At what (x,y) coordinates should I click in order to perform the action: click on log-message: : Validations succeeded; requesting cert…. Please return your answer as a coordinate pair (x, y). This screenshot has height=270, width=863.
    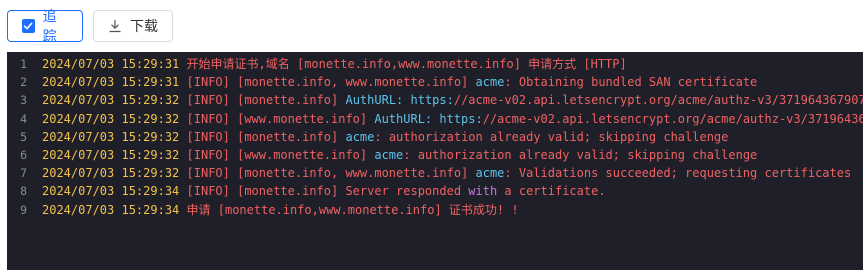
    Looking at the image, I should click on (678, 173).